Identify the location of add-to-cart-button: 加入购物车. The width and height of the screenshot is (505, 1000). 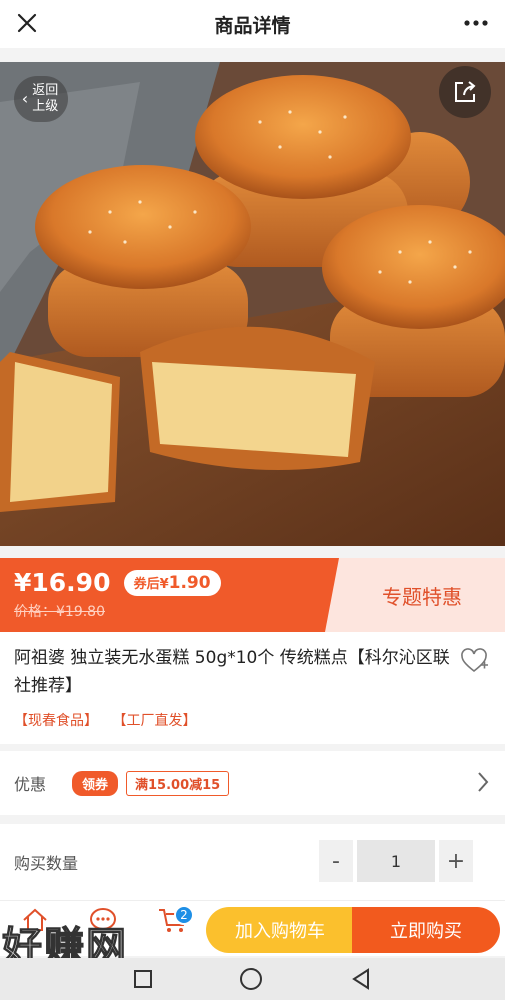
(280, 930).